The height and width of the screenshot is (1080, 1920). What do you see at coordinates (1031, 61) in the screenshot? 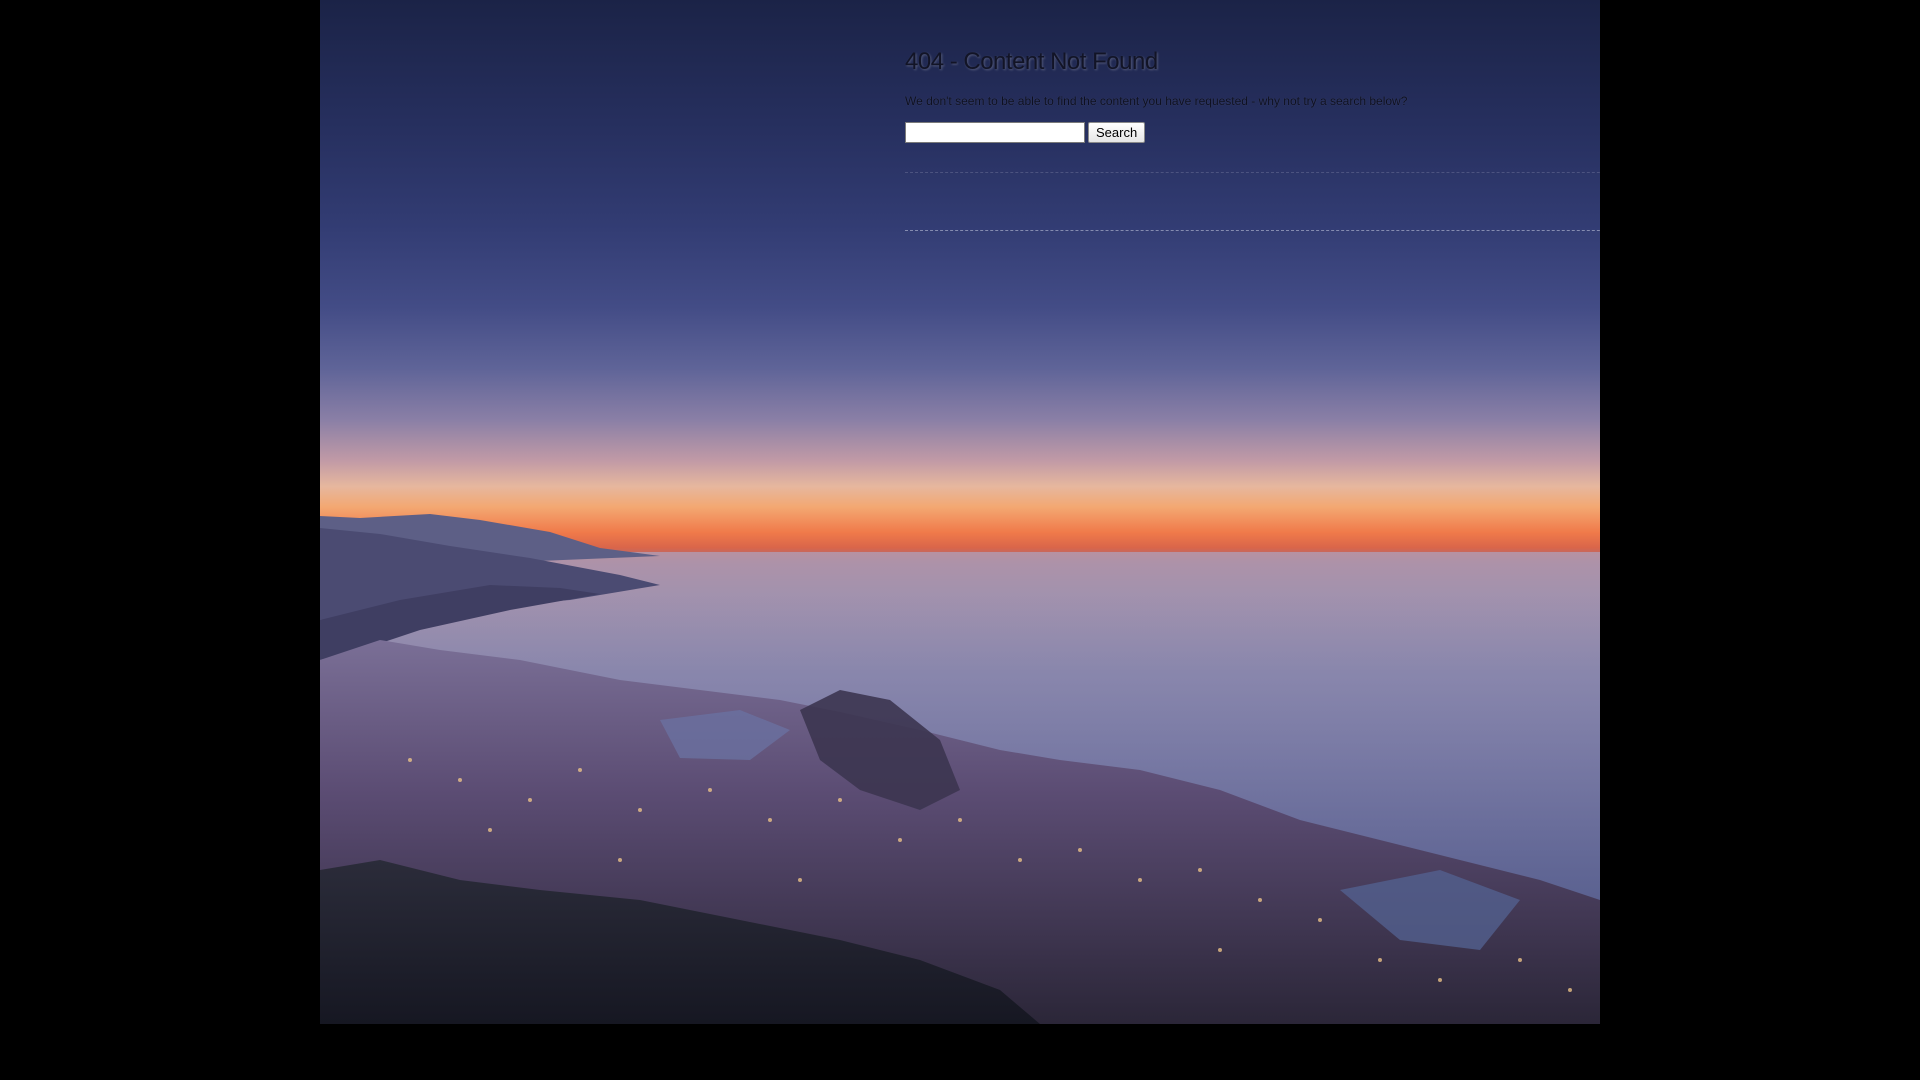
I see `page-title: 404 - Content Not Found` at bounding box center [1031, 61].